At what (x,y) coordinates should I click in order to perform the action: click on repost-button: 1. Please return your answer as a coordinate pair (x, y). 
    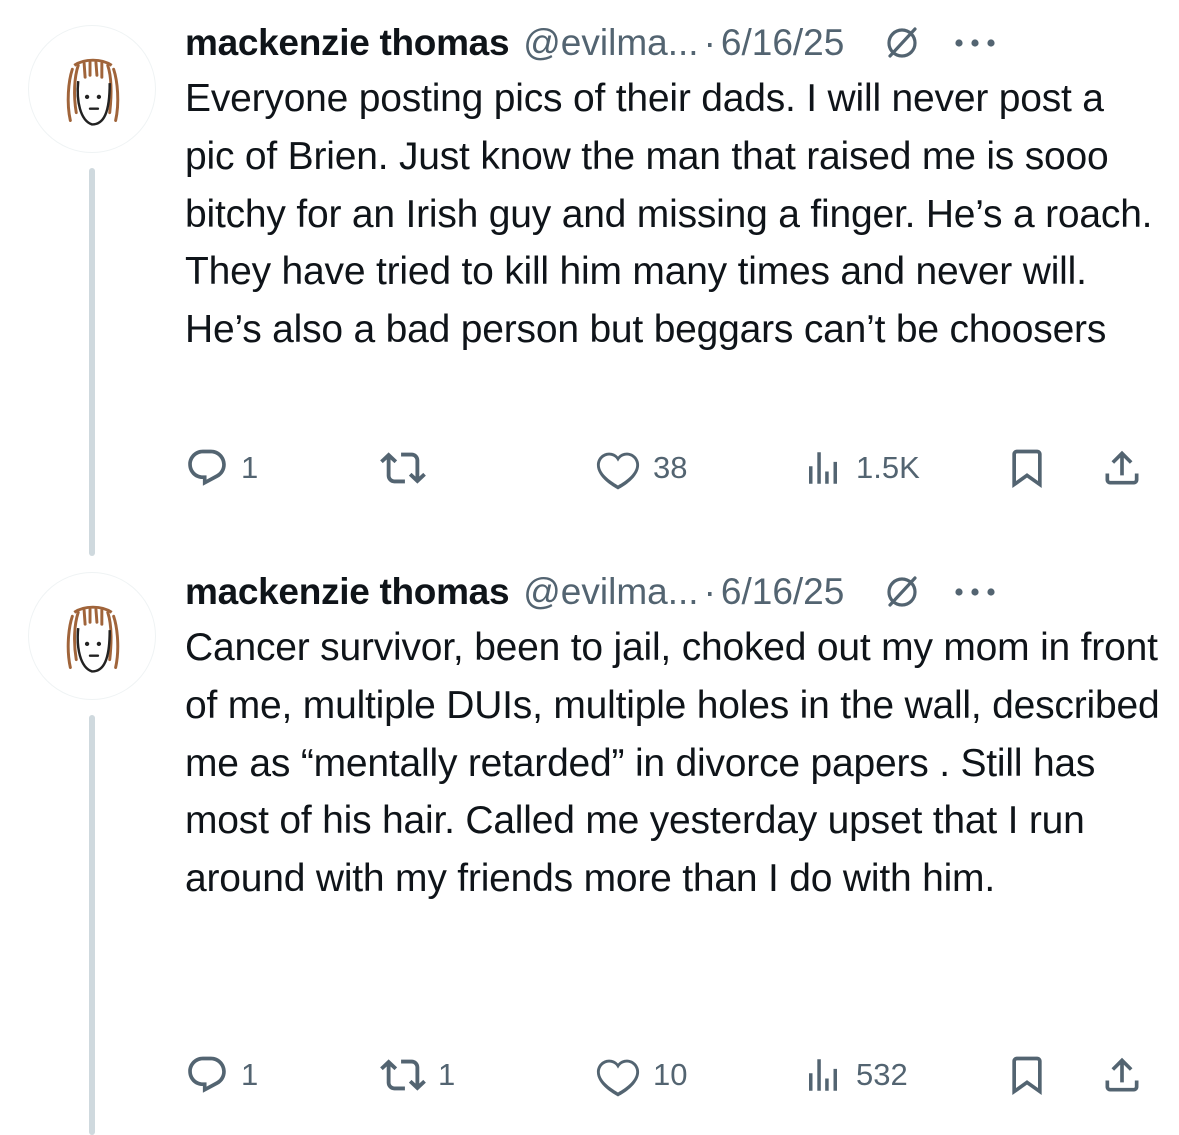
    Looking at the image, I should click on (417, 1075).